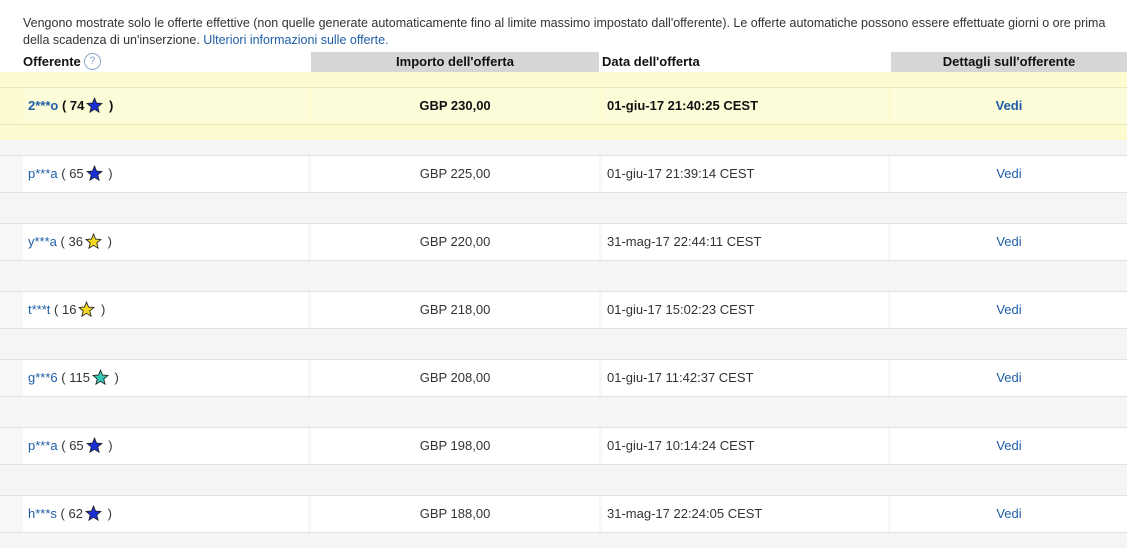 This screenshot has height=548, width=1127. Describe the element at coordinates (165, 106) in the screenshot. I see `bidder-cell: 2***o ( 74 )` at that location.